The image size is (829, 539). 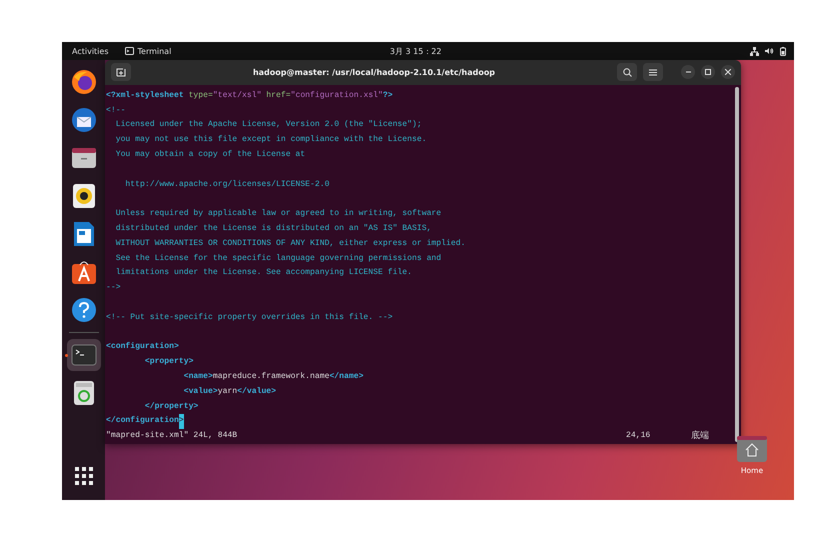 What do you see at coordinates (200, 96) in the screenshot?
I see `code-text: type=` at bounding box center [200, 96].